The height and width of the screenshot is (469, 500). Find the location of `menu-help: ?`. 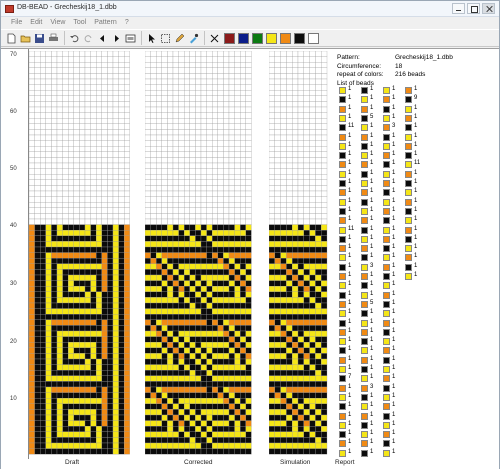

menu-help: ? is located at coordinates (127, 23).